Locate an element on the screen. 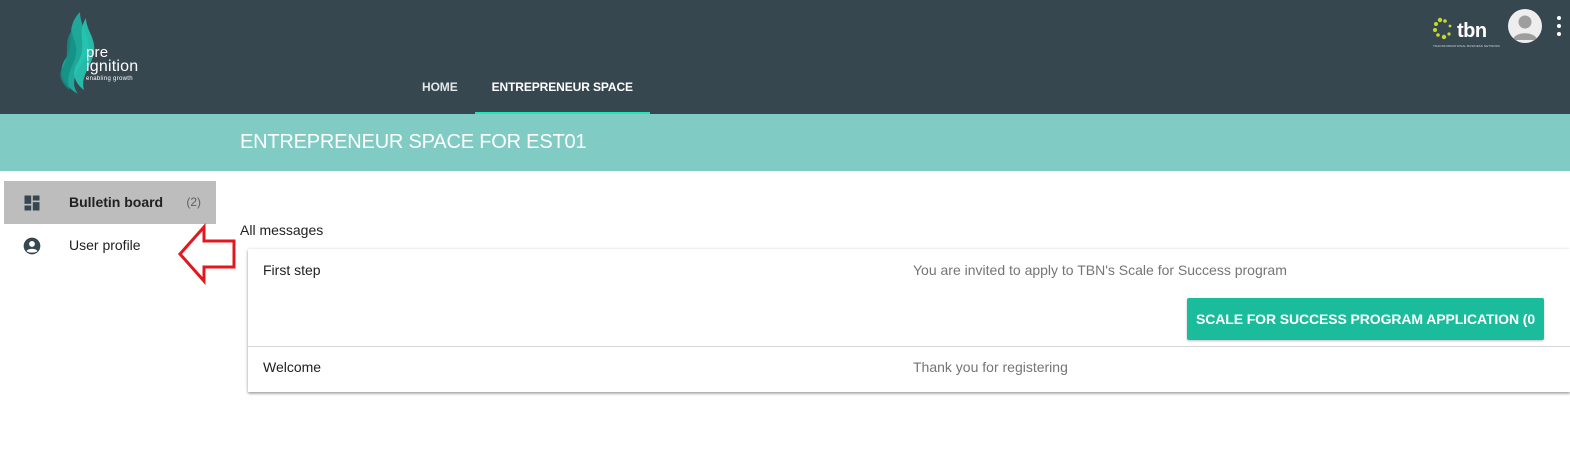  tab-home: HOME is located at coordinates (440, 87).